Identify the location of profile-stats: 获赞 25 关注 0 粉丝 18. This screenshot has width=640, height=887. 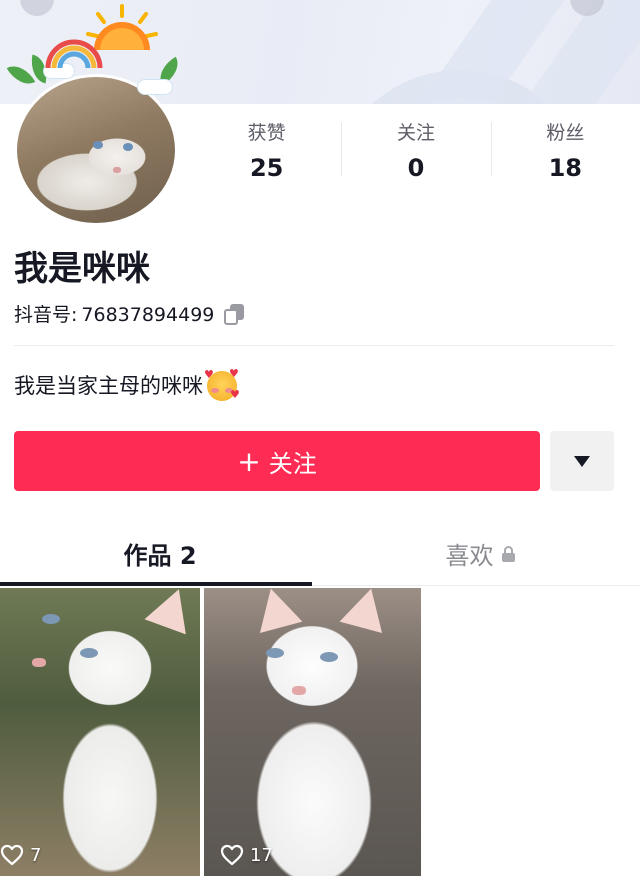
(416, 153).